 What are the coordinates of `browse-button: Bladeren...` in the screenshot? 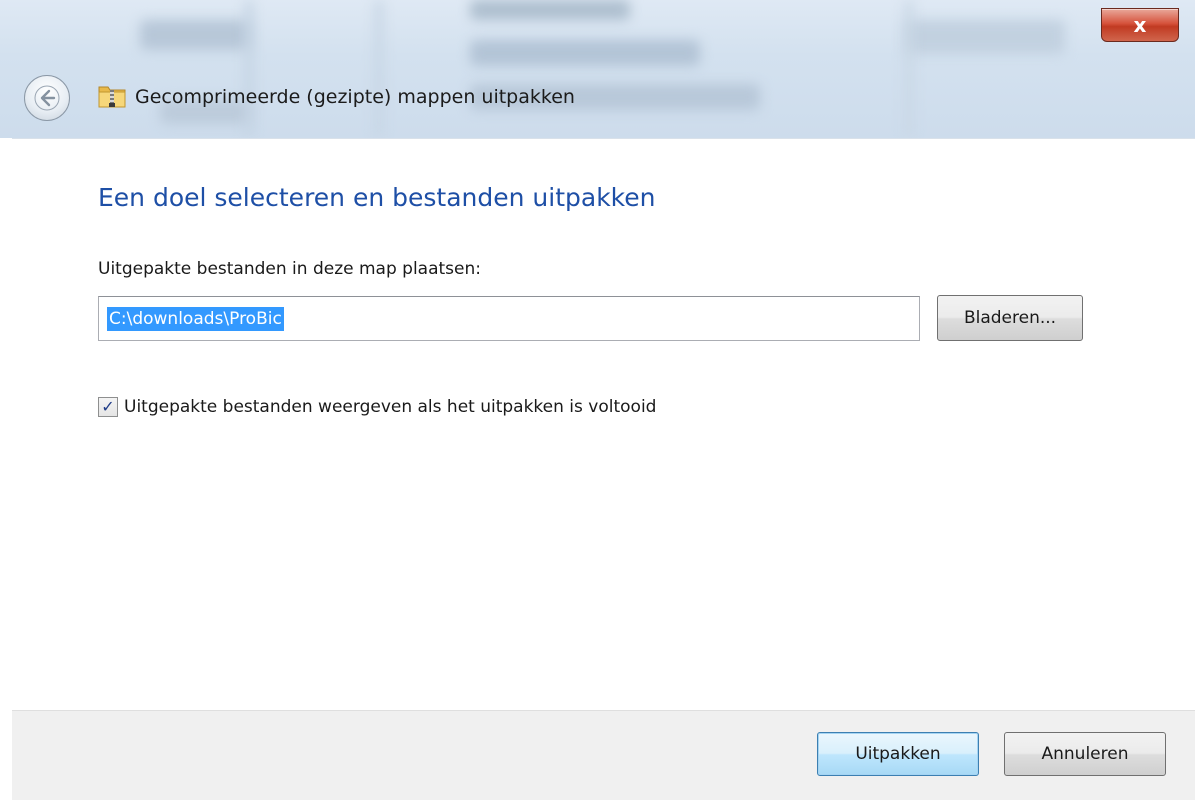 It's located at (1010, 318).